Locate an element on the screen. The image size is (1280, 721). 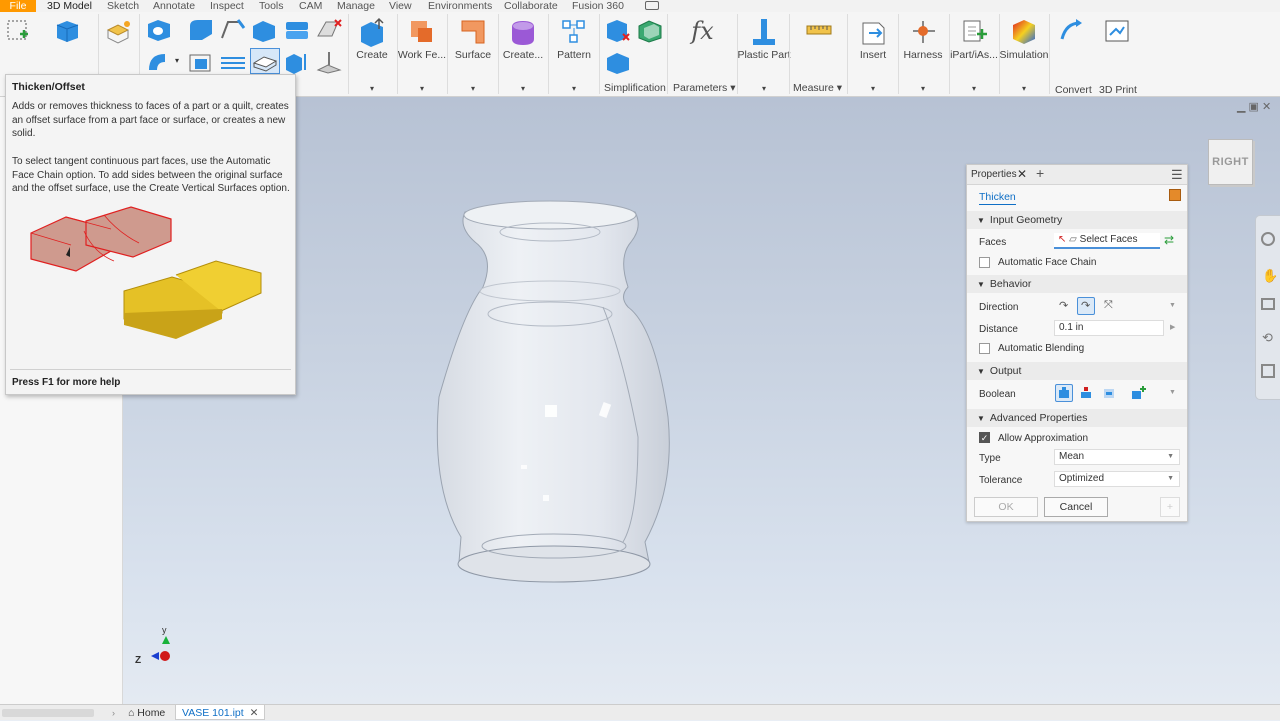
boolean-intersect-button is located at coordinates (1109, 393).